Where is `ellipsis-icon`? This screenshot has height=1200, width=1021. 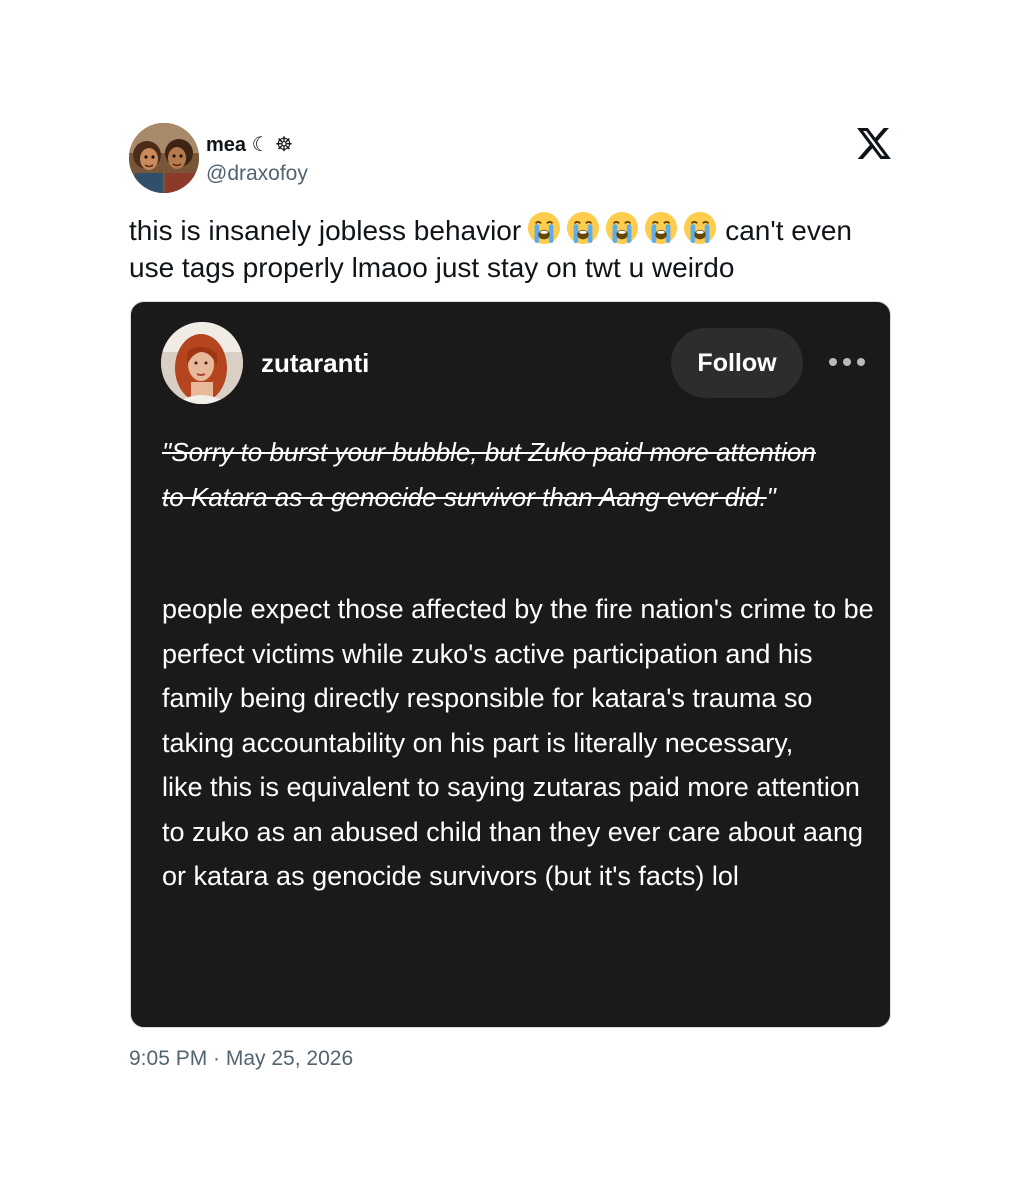 ellipsis-icon is located at coordinates (847, 362).